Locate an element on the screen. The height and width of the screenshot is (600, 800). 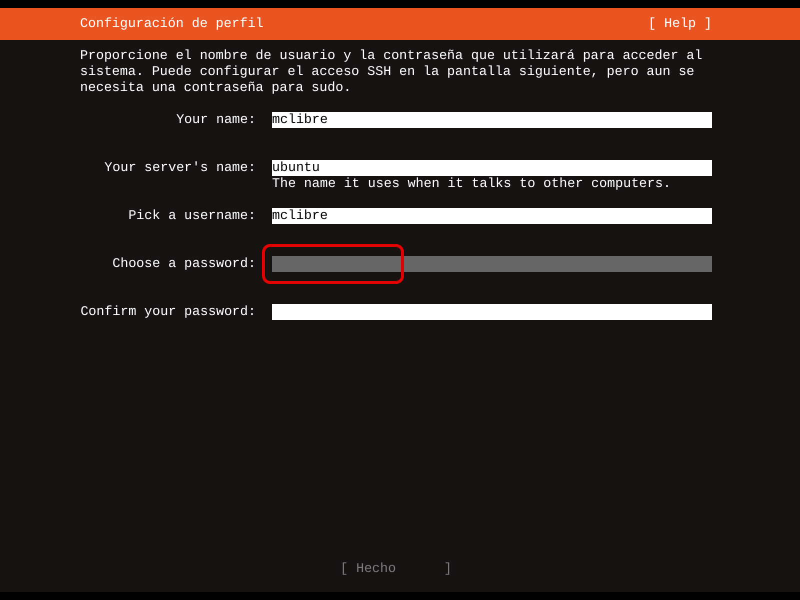
field-label: Confirm your password: is located at coordinates (168, 312).